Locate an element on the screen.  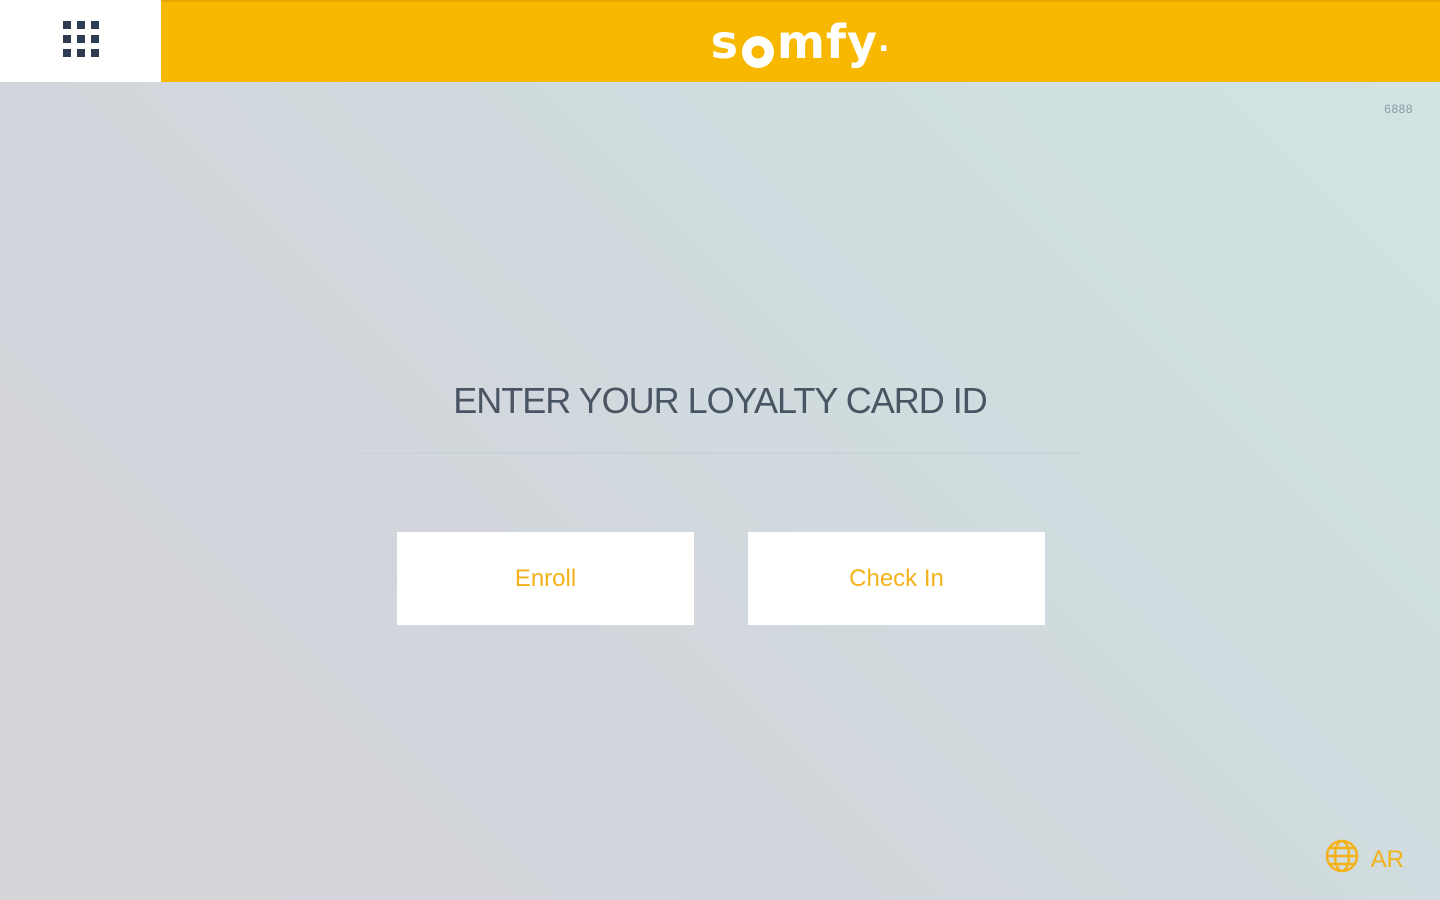
language-selector: AR is located at coordinates (1364, 859).